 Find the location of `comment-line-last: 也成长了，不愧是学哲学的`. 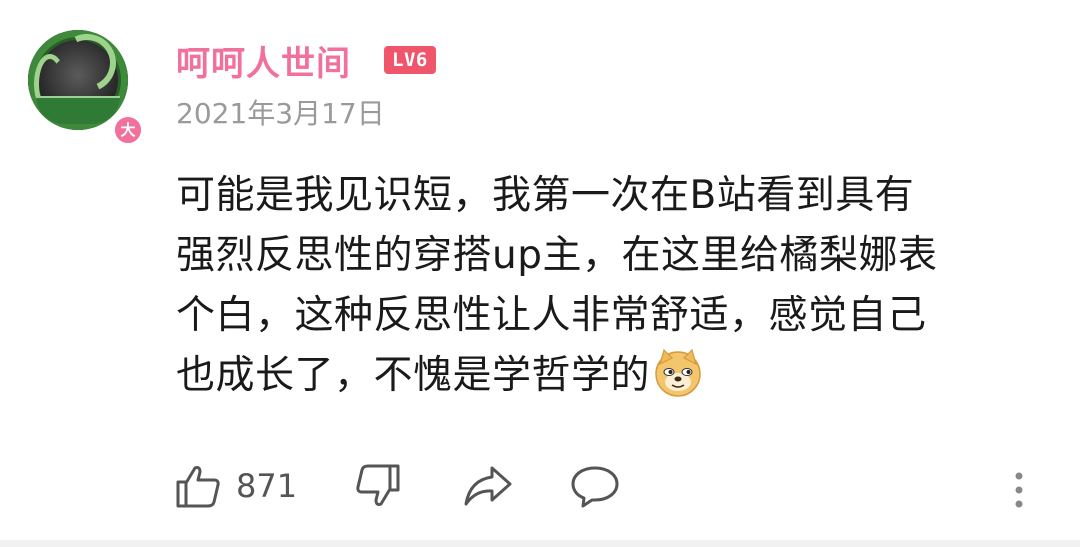

comment-line-last: 也成长了，不愧是学哲学的 is located at coordinates (616, 376).